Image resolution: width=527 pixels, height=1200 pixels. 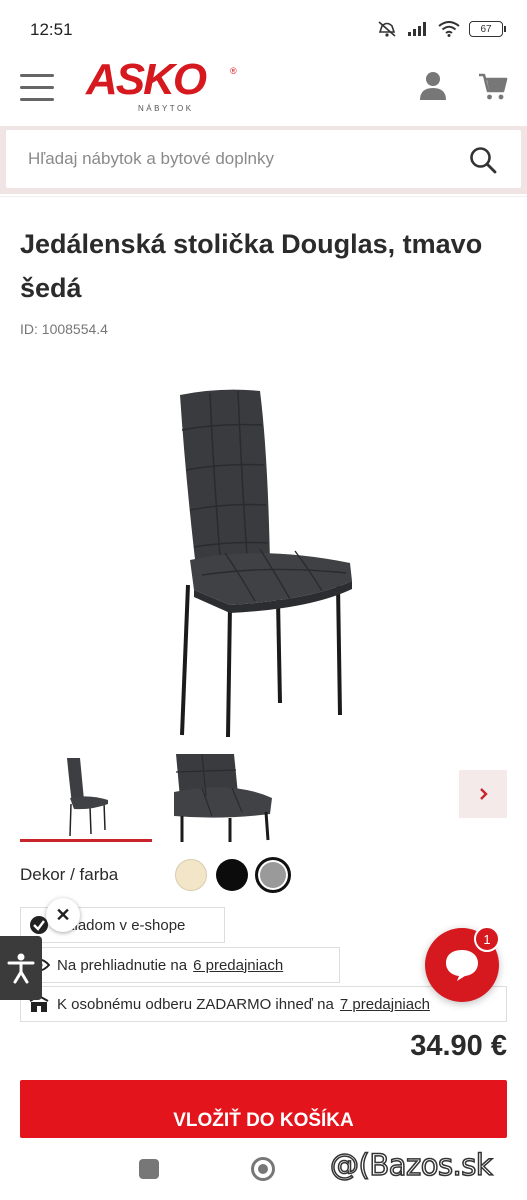 What do you see at coordinates (191, 875) in the screenshot?
I see `swatch-beige` at bounding box center [191, 875].